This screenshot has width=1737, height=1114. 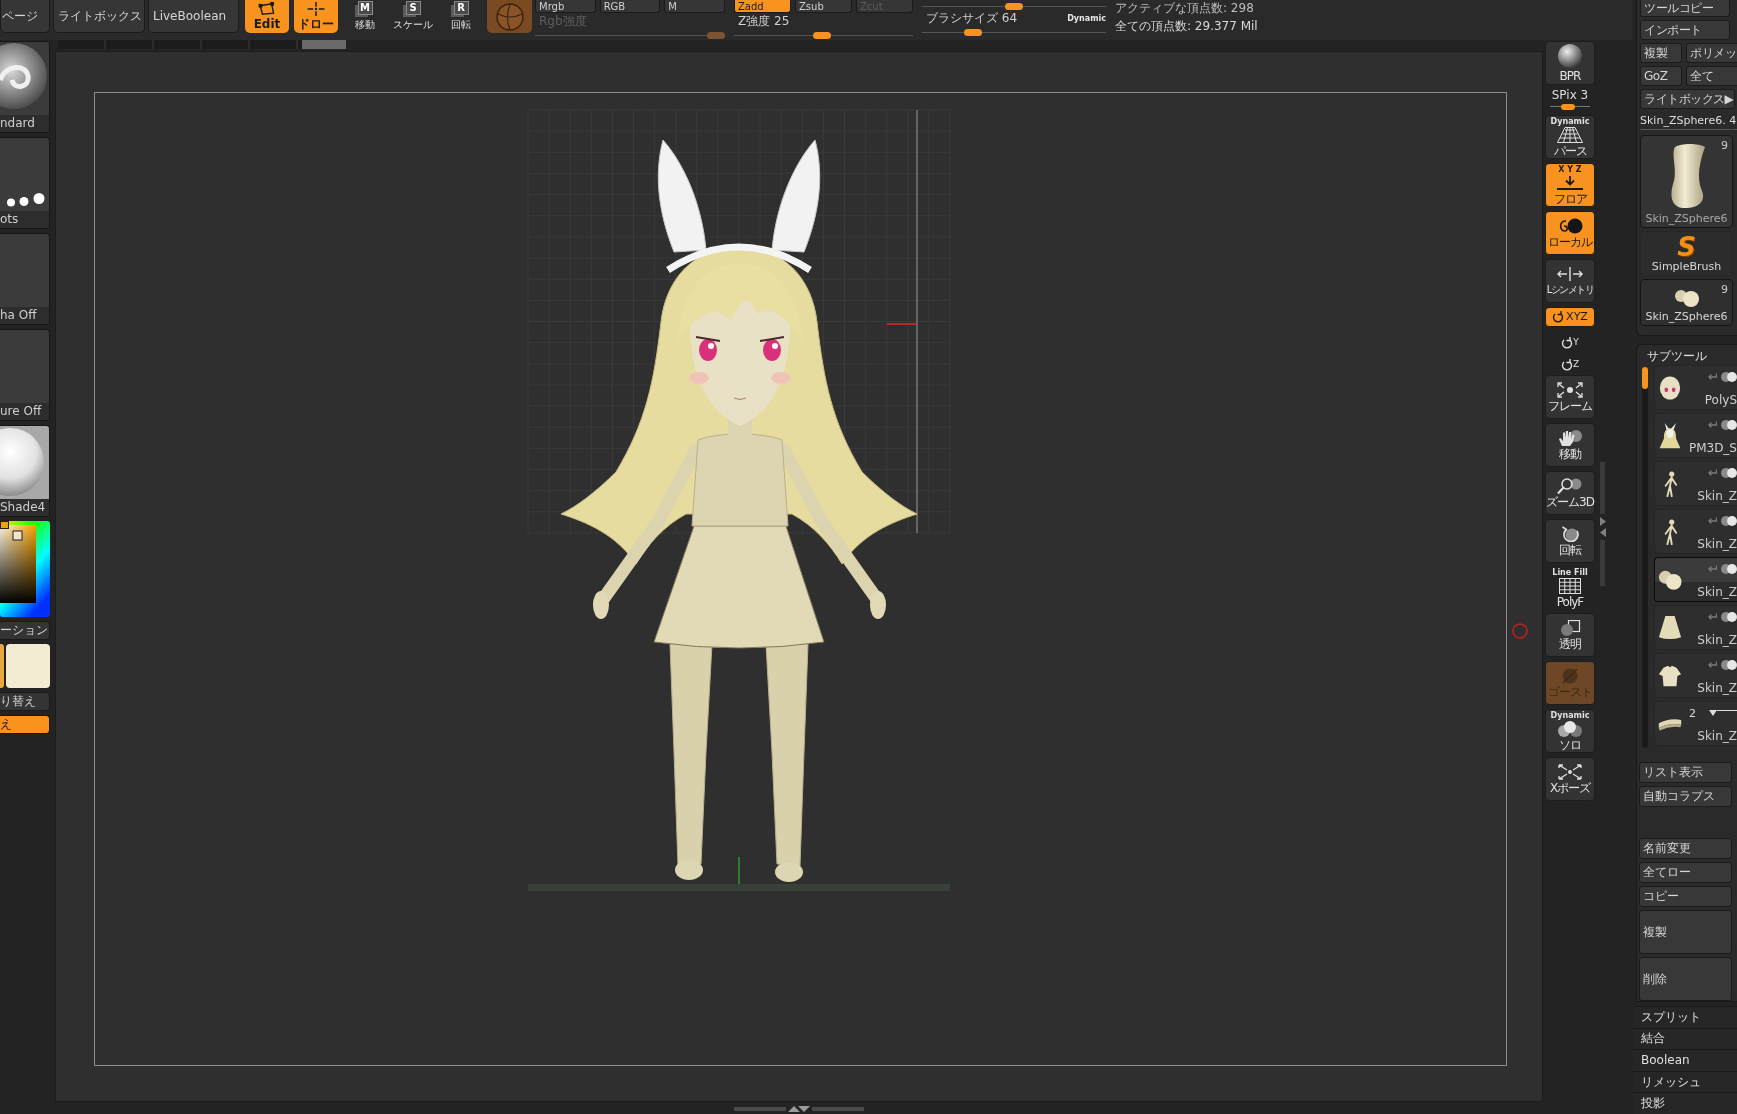 I want to click on folder-arrow-icon, so click(x=1723, y=713).